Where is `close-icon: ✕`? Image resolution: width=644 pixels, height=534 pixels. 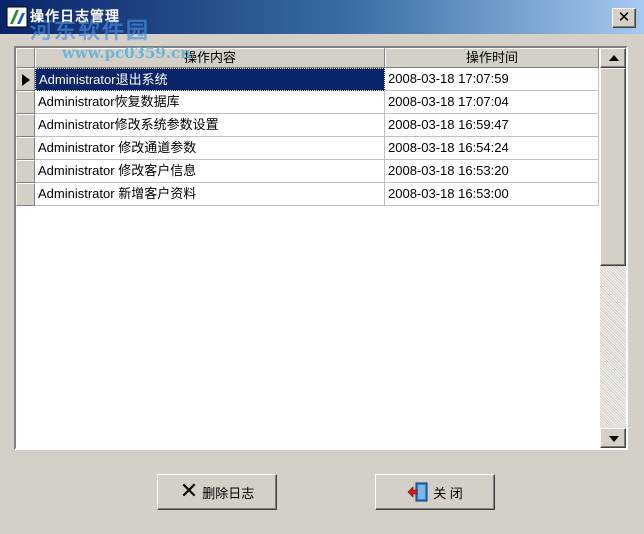 close-icon: ✕ is located at coordinates (624, 17).